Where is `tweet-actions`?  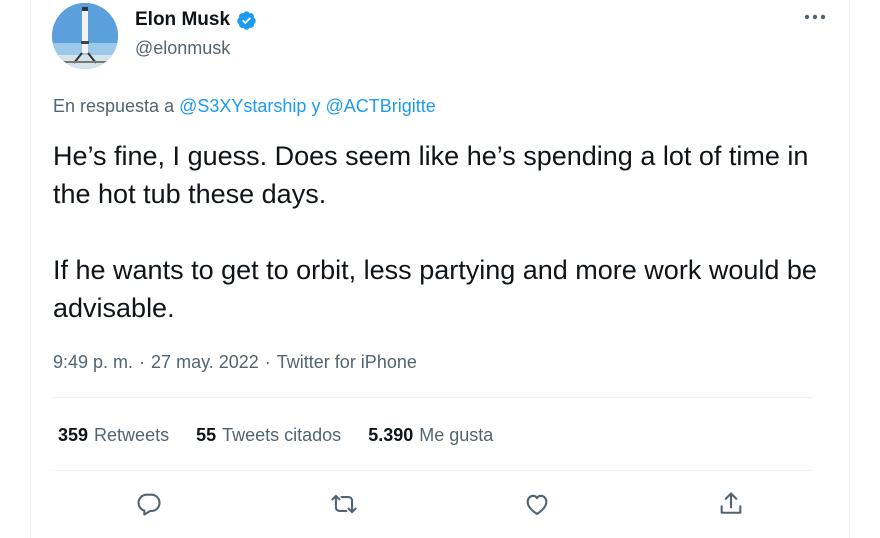 tweet-actions is located at coordinates (440, 504).